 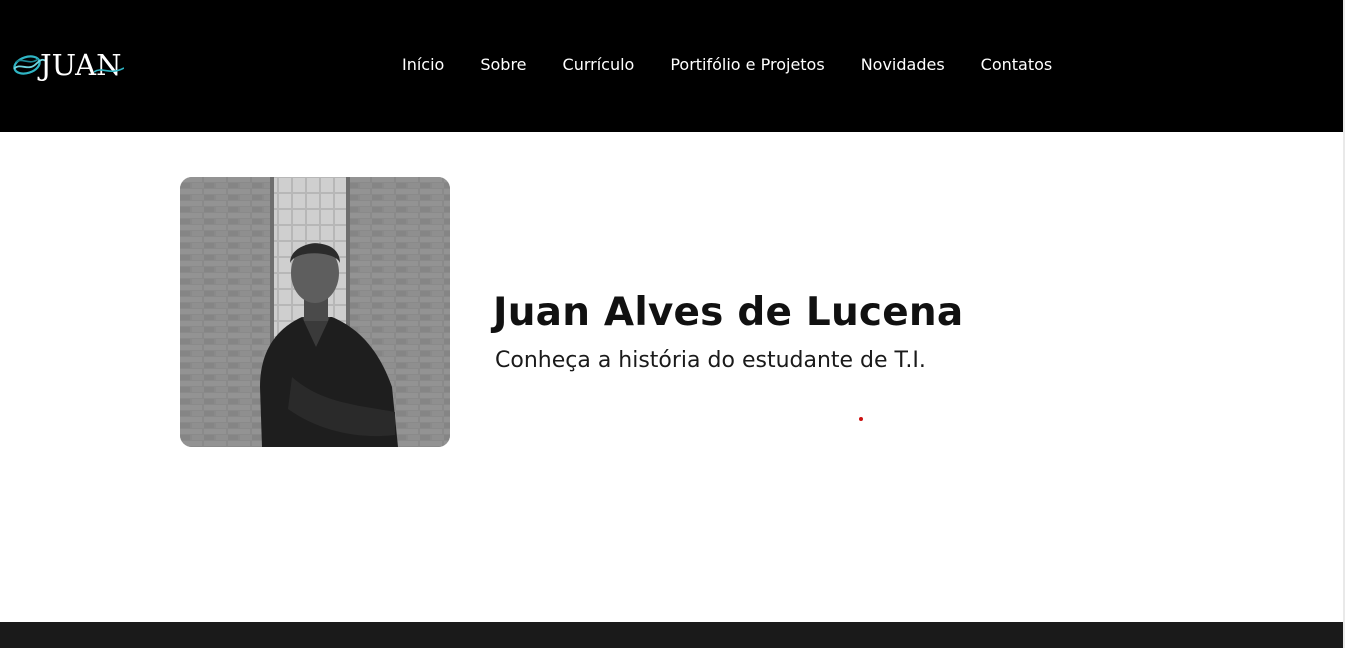 I want to click on nav-item-contatos: Contatos, so click(x=1017, y=65).